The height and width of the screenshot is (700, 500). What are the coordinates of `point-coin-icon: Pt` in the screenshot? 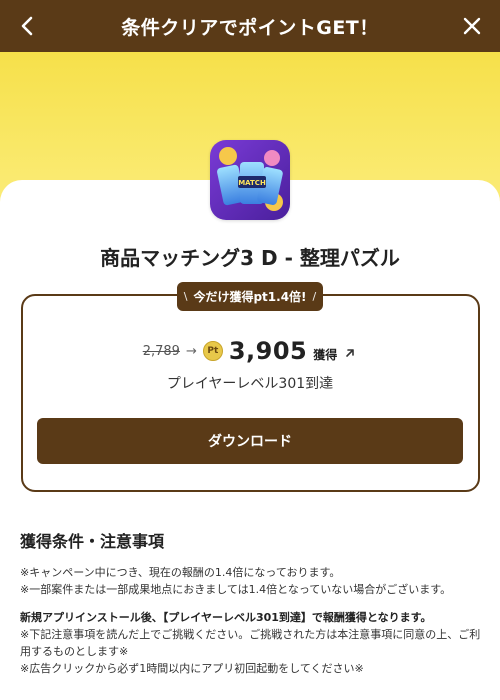 It's located at (212, 351).